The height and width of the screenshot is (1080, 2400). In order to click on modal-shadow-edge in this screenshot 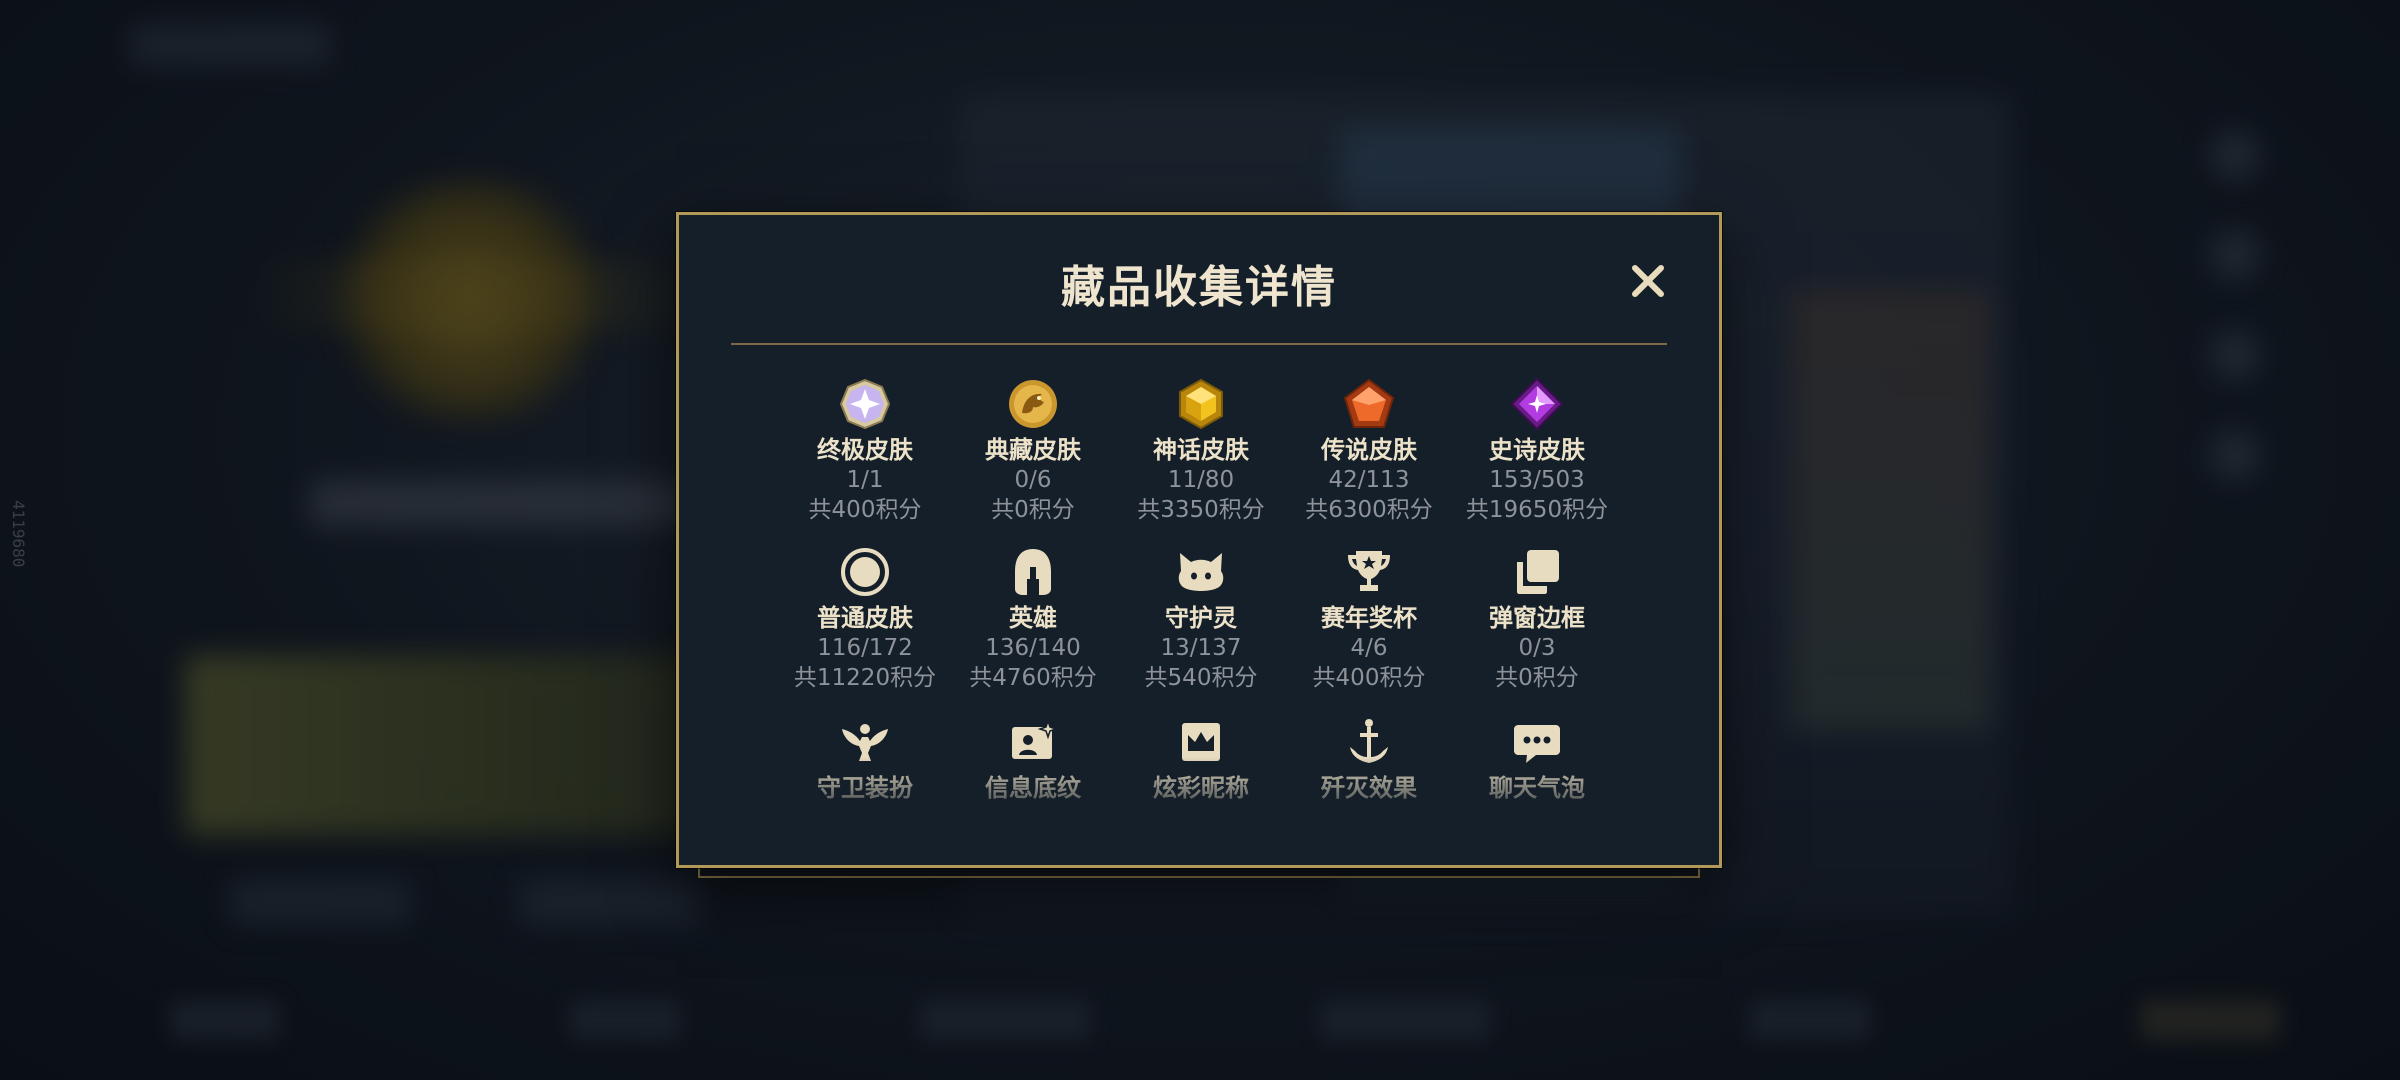, I will do `click(1199, 873)`.